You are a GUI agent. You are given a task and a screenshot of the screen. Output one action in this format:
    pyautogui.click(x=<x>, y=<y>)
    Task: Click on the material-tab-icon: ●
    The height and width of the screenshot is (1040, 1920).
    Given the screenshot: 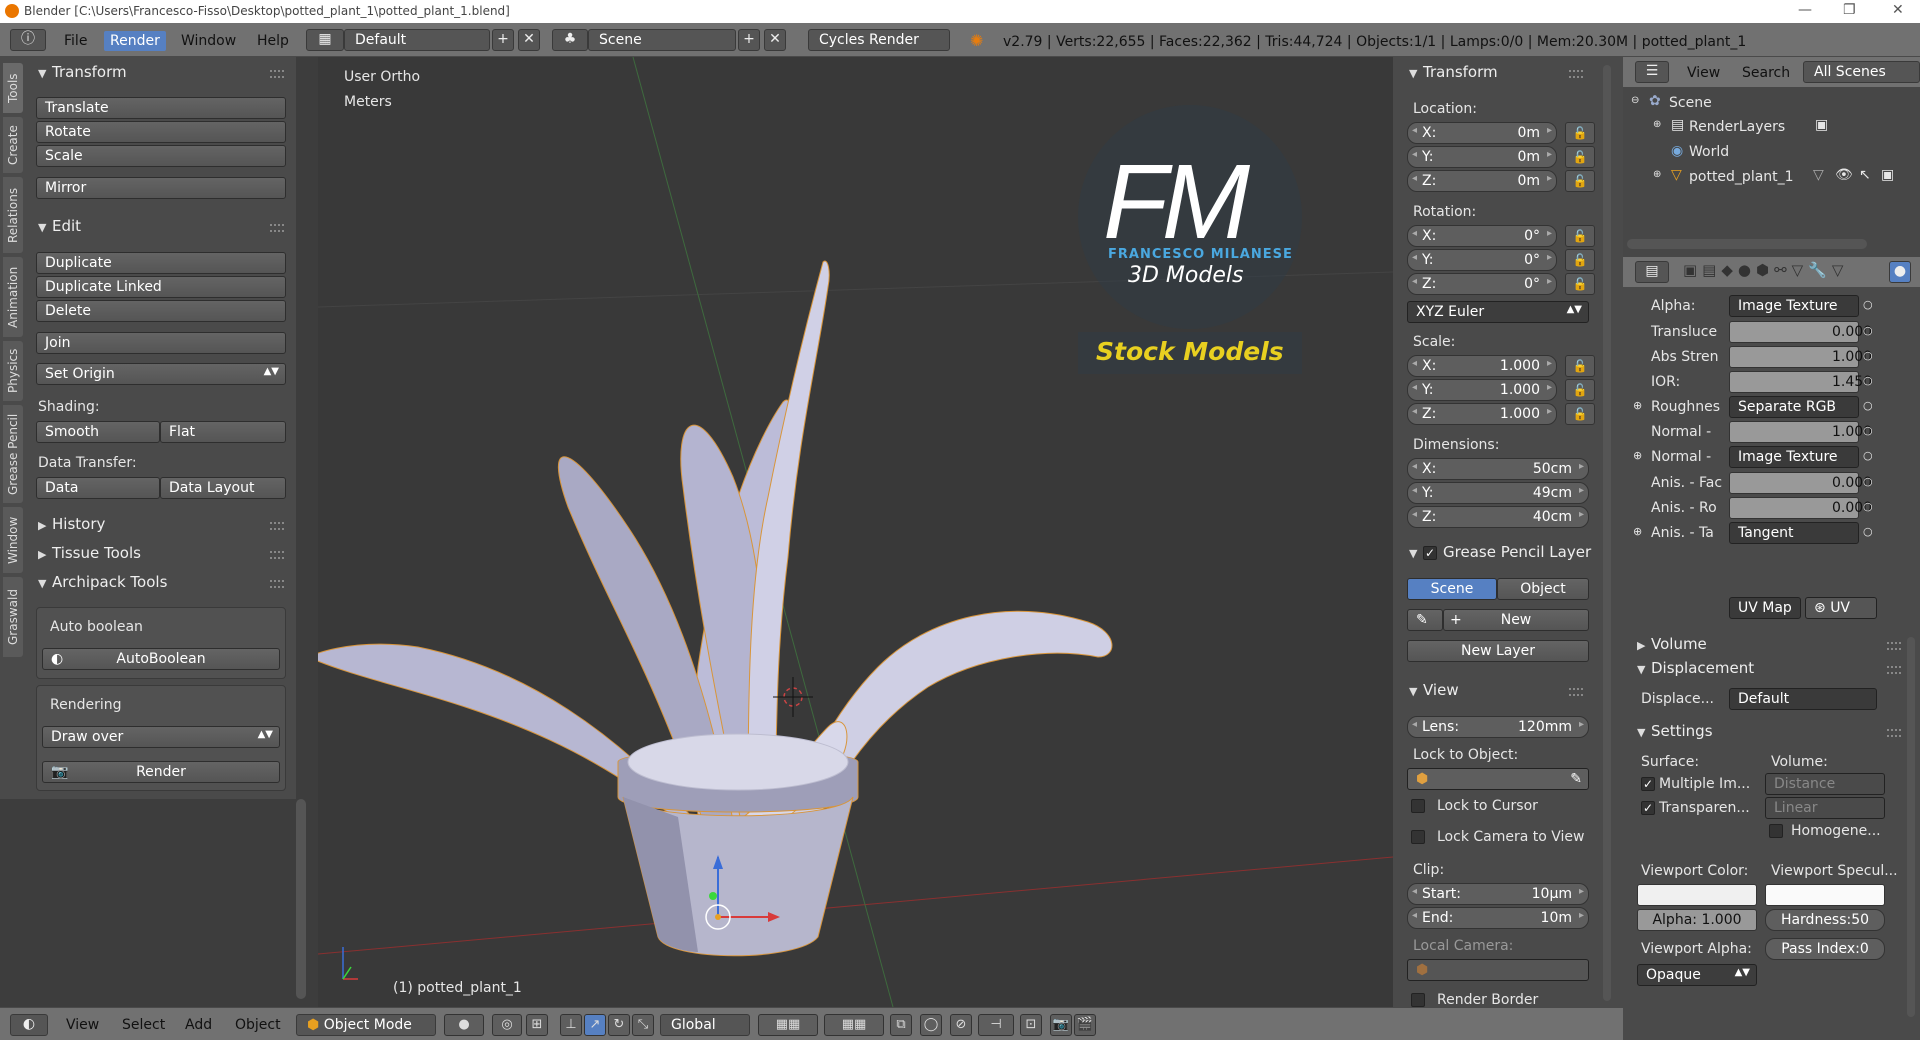 What is the action you would take?
    pyautogui.click(x=1900, y=272)
    